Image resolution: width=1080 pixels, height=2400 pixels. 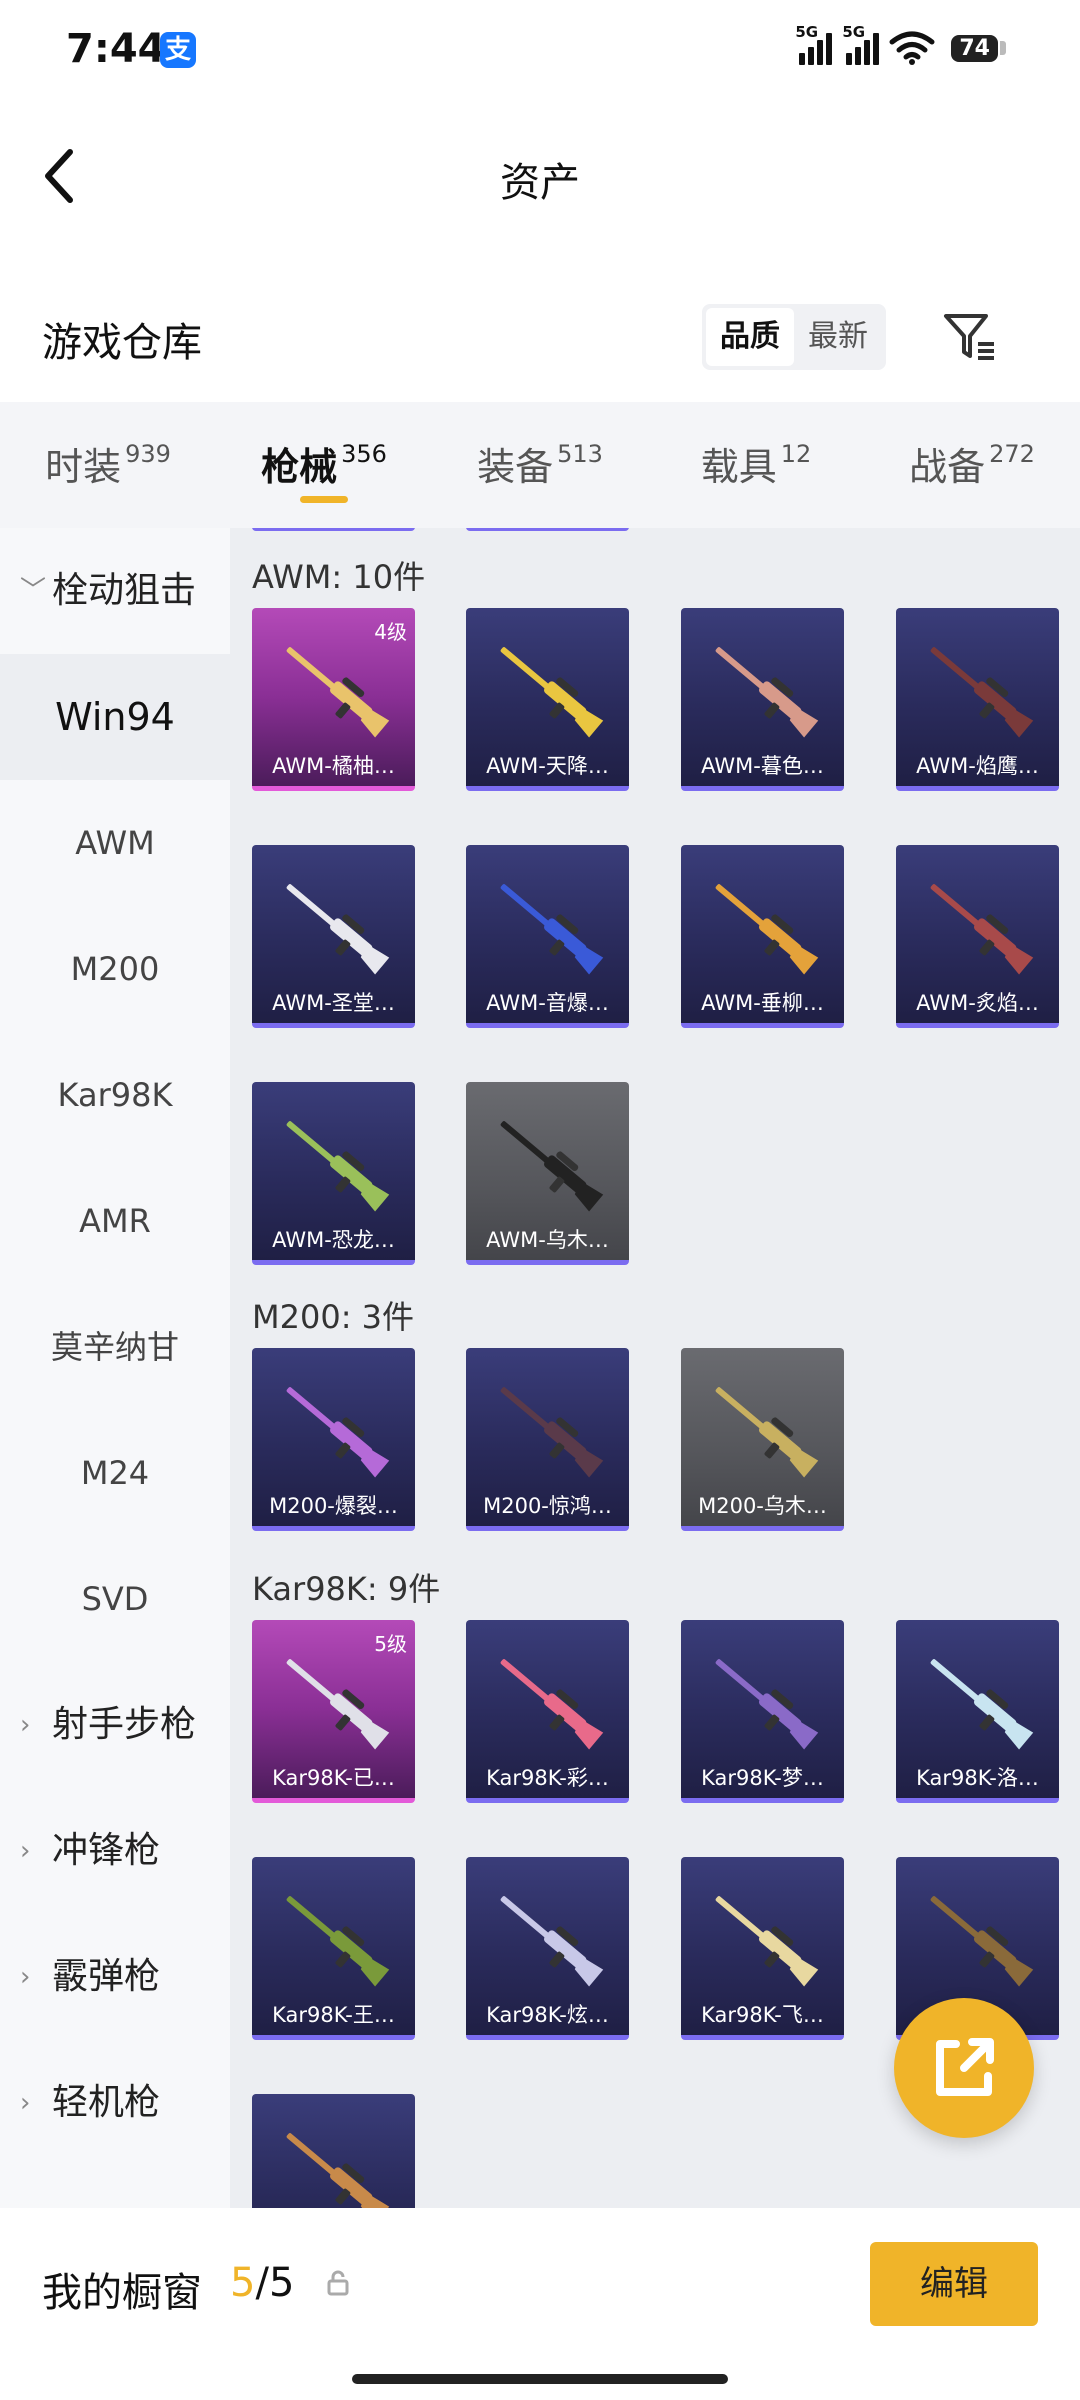 What do you see at coordinates (339, 577) in the screenshot?
I see `section-title: AWM: 10件` at bounding box center [339, 577].